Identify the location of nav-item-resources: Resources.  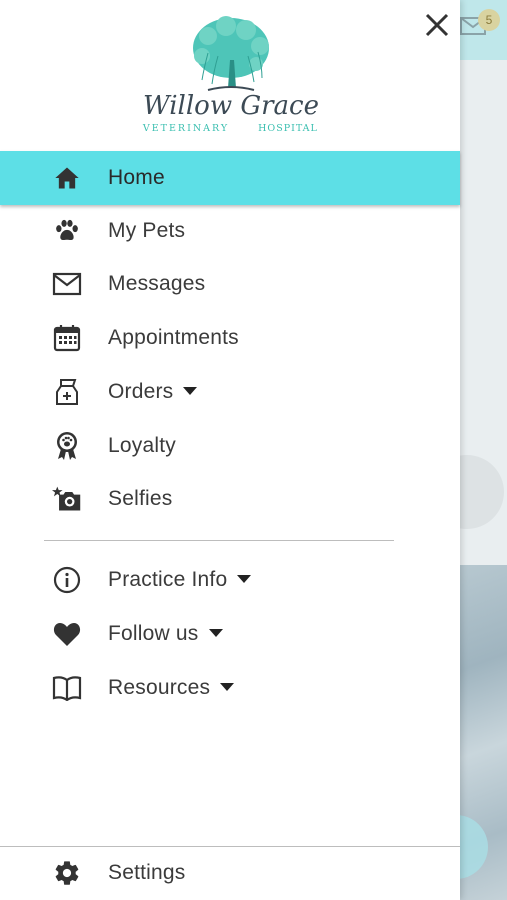
(230, 688).